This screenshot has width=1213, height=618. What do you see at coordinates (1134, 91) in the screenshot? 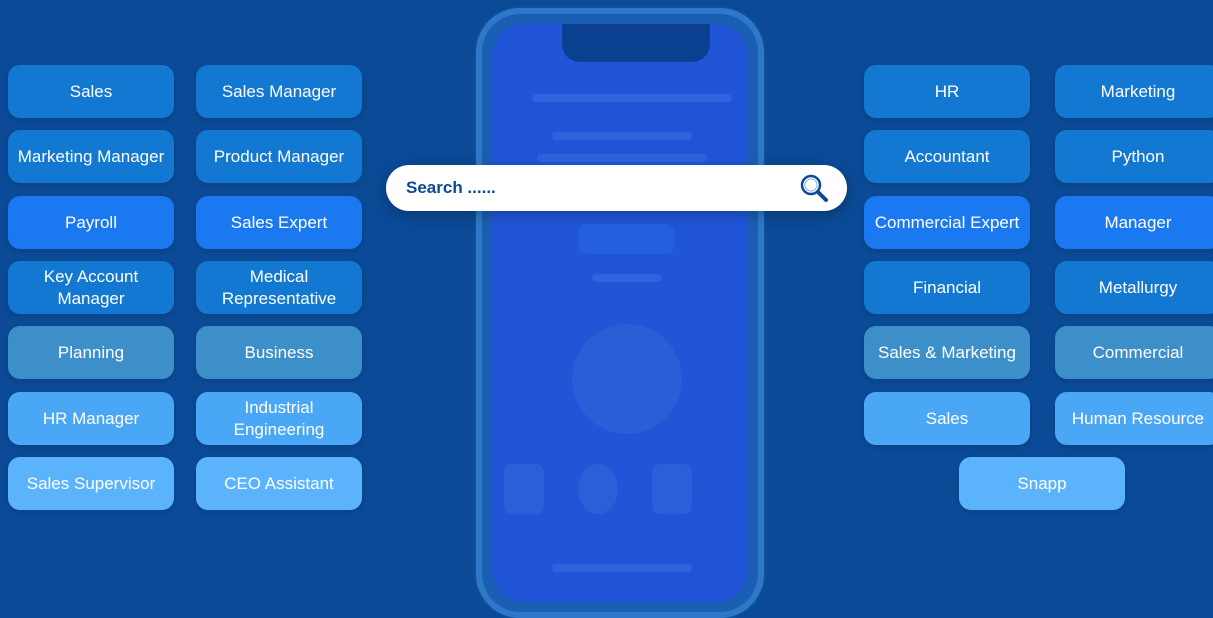
I see `tag-marketing: Marketing` at bounding box center [1134, 91].